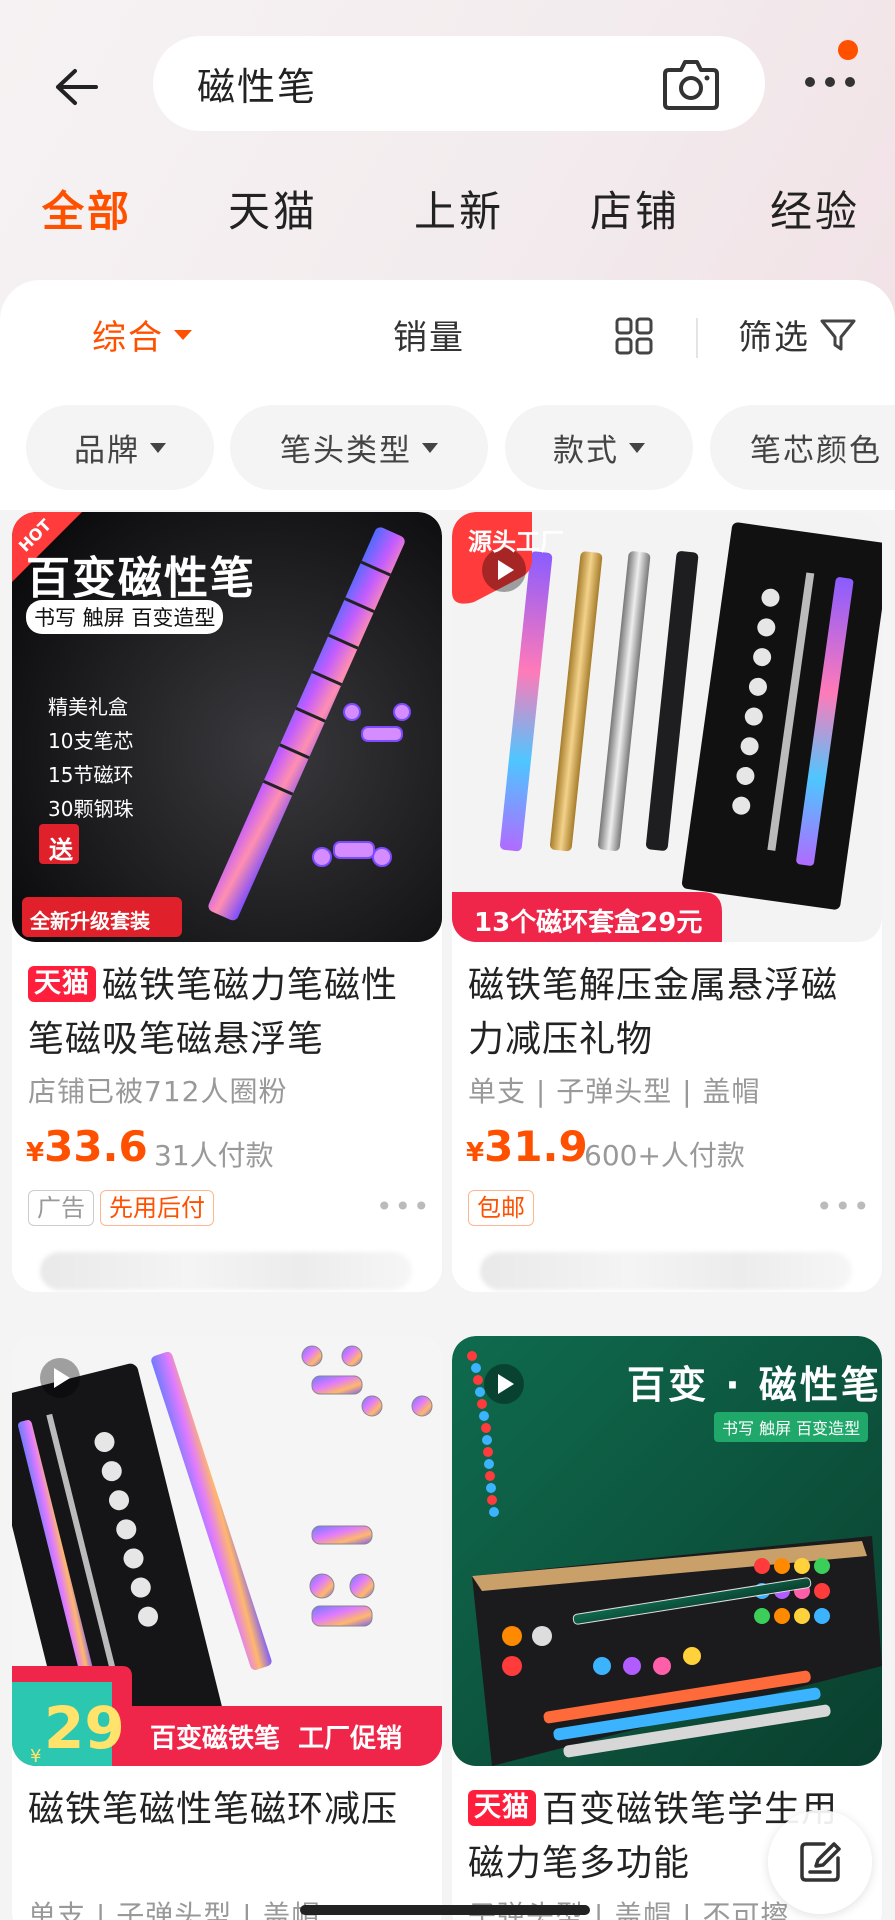 The image size is (895, 1920). What do you see at coordinates (754, 1385) in the screenshot?
I see `image-headline: 百变 · 磁性笔` at bounding box center [754, 1385].